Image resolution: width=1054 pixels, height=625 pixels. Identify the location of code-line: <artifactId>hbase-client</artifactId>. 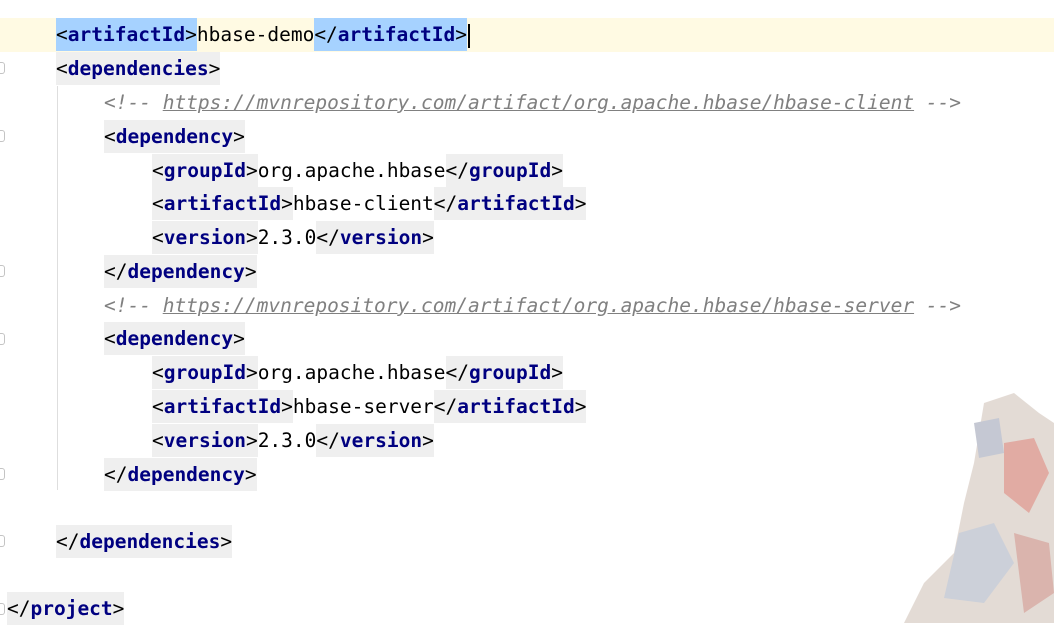
(369, 203).